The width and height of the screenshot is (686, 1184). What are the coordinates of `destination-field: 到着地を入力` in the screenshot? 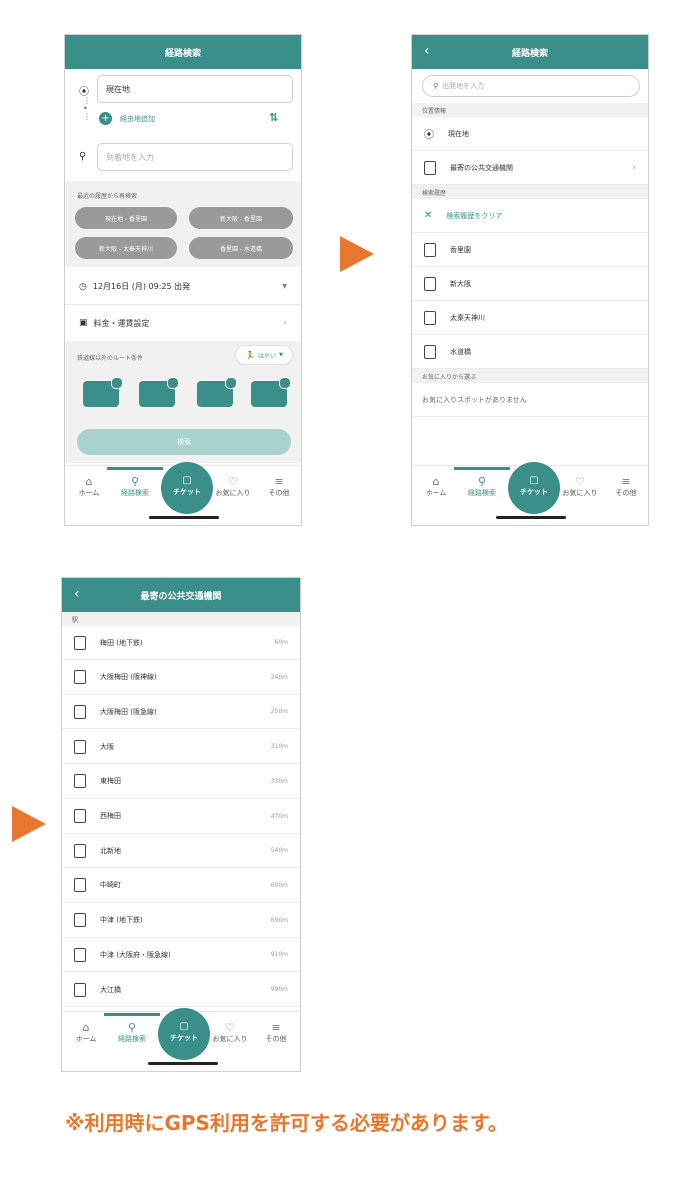 It's located at (195, 157).